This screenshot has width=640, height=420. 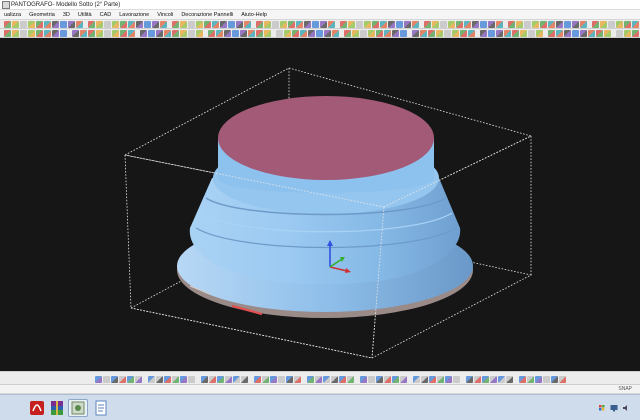 I want to click on flag-icon, so click(x=602, y=408).